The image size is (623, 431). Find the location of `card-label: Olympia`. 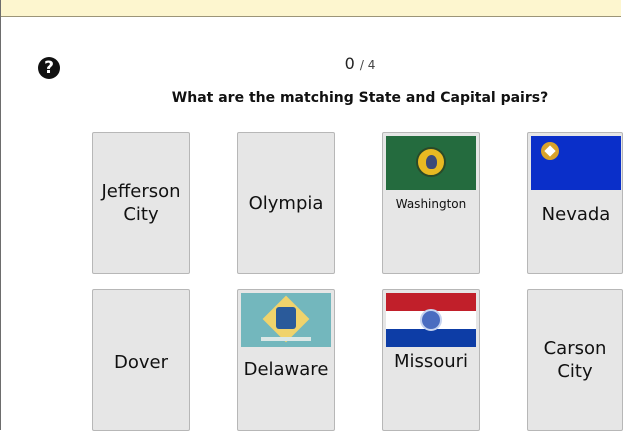

card-label: Olympia is located at coordinates (286, 203).